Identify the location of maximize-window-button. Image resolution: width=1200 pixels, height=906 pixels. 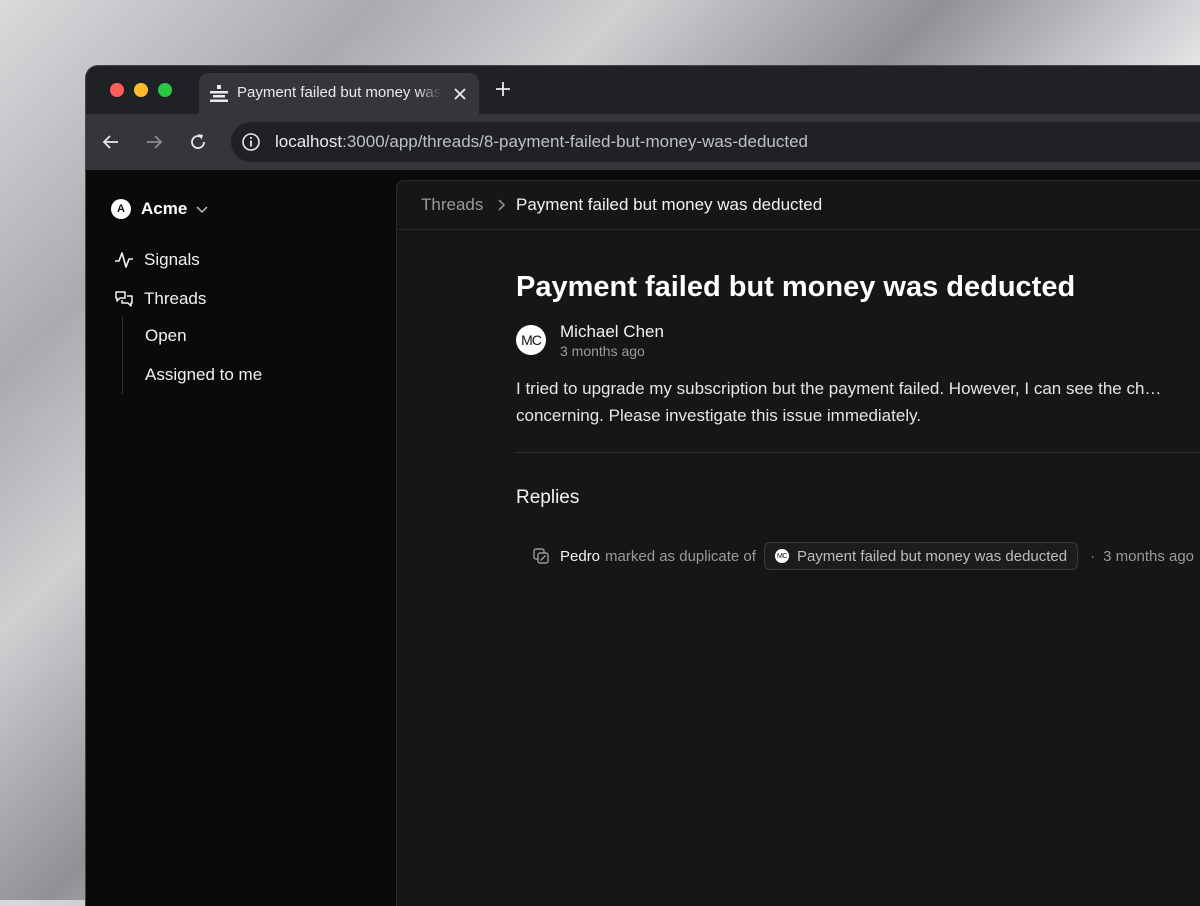
(165, 90).